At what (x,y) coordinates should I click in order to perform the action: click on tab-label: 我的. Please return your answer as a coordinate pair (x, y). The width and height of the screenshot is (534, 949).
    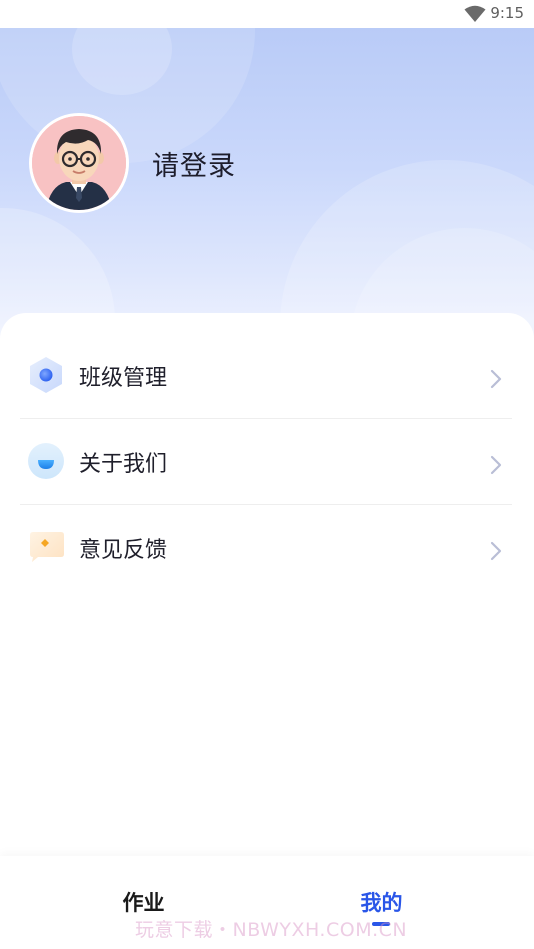
    Looking at the image, I should click on (381, 903).